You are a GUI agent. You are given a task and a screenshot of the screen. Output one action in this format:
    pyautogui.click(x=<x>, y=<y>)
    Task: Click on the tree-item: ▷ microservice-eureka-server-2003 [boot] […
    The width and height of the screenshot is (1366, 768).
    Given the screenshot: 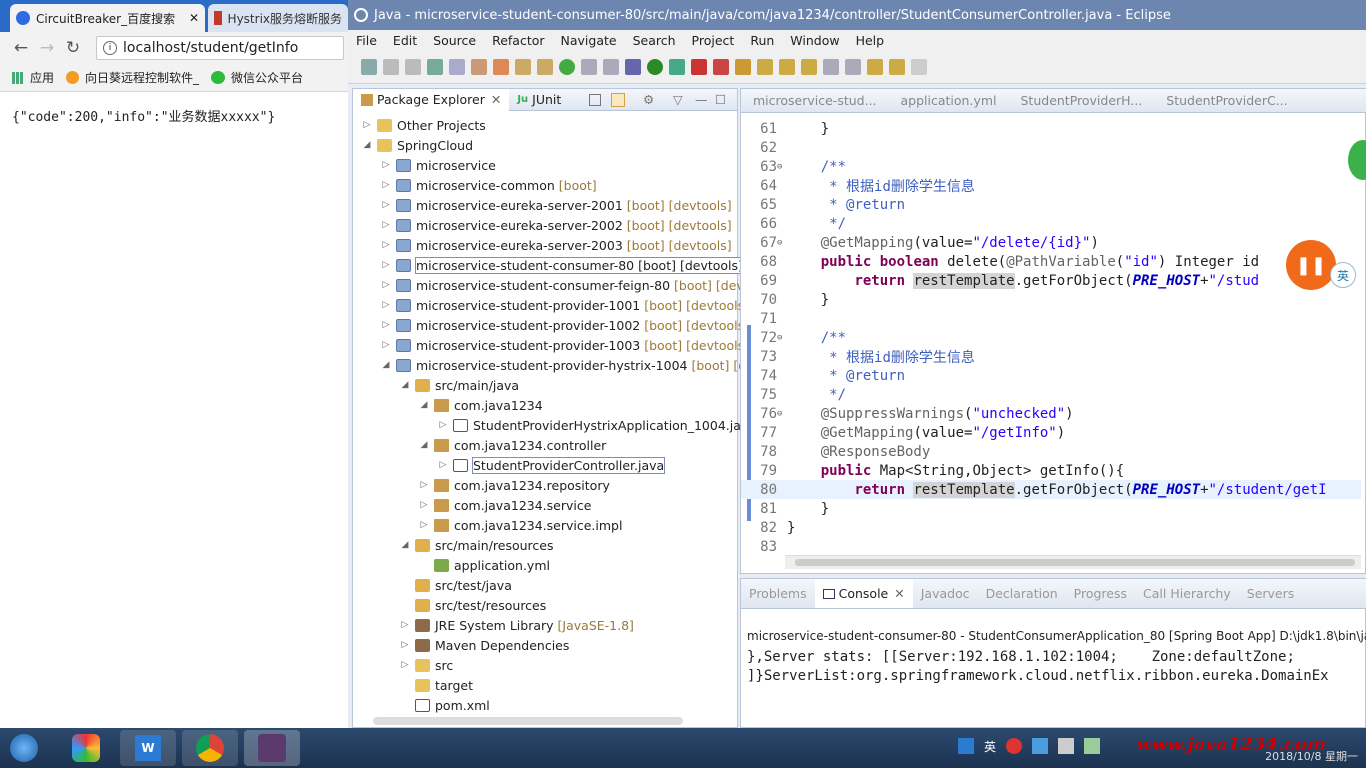 What is the action you would take?
    pyautogui.click(x=556, y=245)
    